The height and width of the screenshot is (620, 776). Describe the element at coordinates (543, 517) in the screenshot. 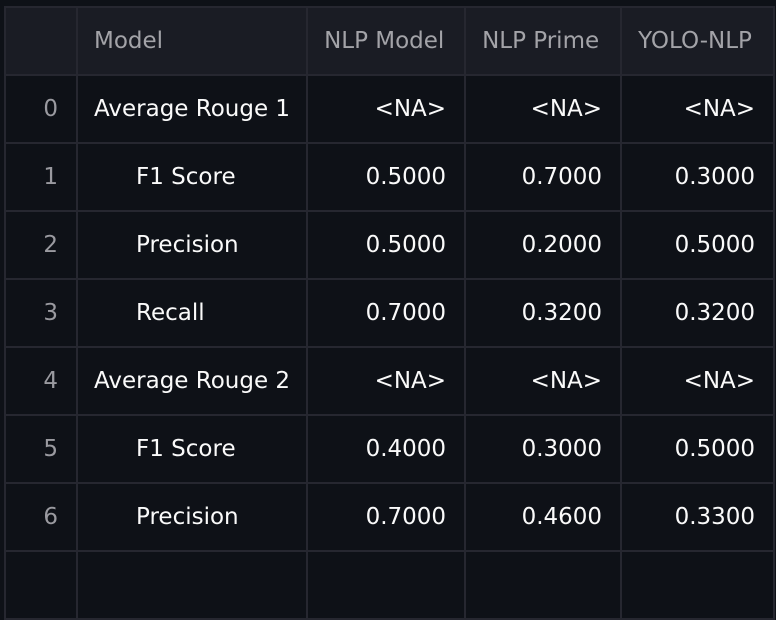

I see `nlp-prime-cell: 0.4600` at that location.